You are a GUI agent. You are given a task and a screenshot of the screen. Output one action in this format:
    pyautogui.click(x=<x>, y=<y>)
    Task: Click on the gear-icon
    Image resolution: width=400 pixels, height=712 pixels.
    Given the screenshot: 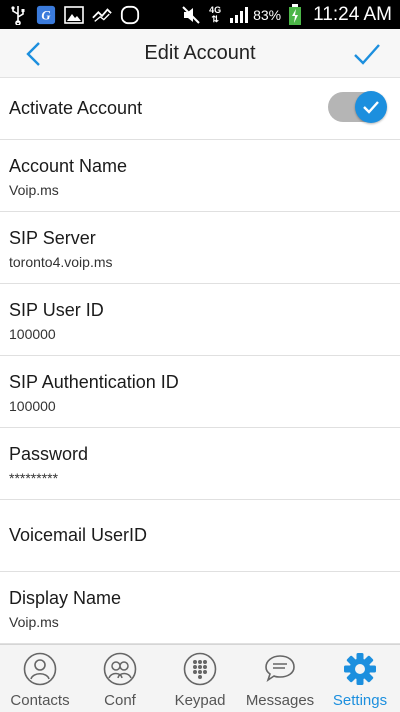 What is the action you would take?
    pyautogui.click(x=360, y=669)
    